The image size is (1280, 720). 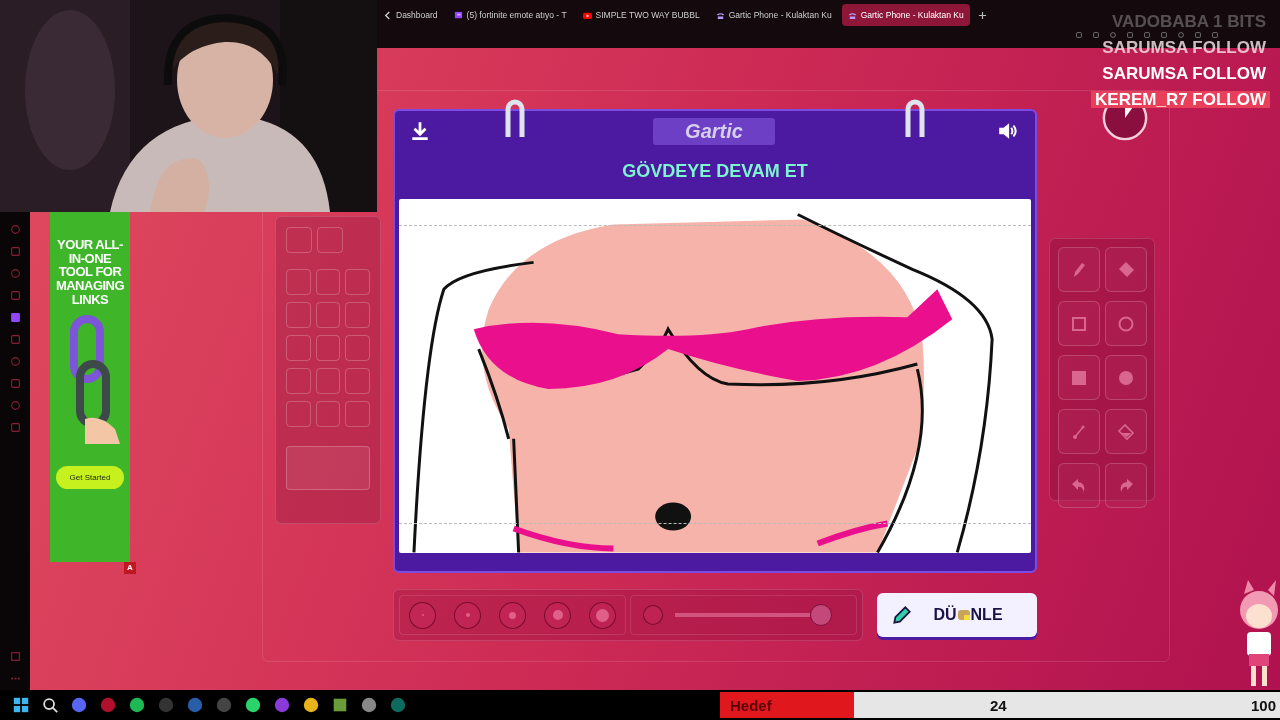 What do you see at coordinates (1126, 269) in the screenshot?
I see `eraser-tool-button` at bounding box center [1126, 269].